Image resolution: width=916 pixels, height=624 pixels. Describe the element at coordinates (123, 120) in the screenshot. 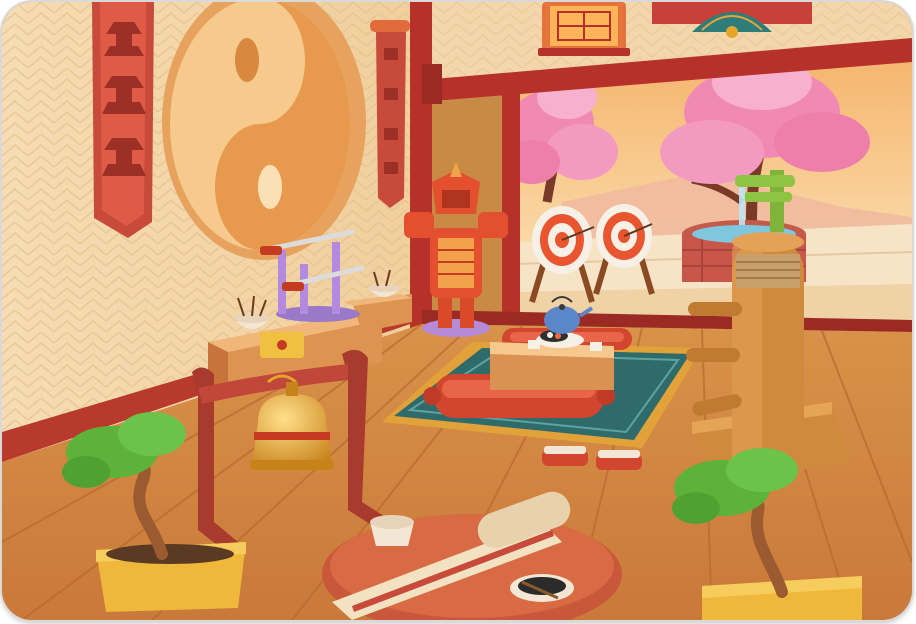

I see `pagoda-wall-scroll` at that location.